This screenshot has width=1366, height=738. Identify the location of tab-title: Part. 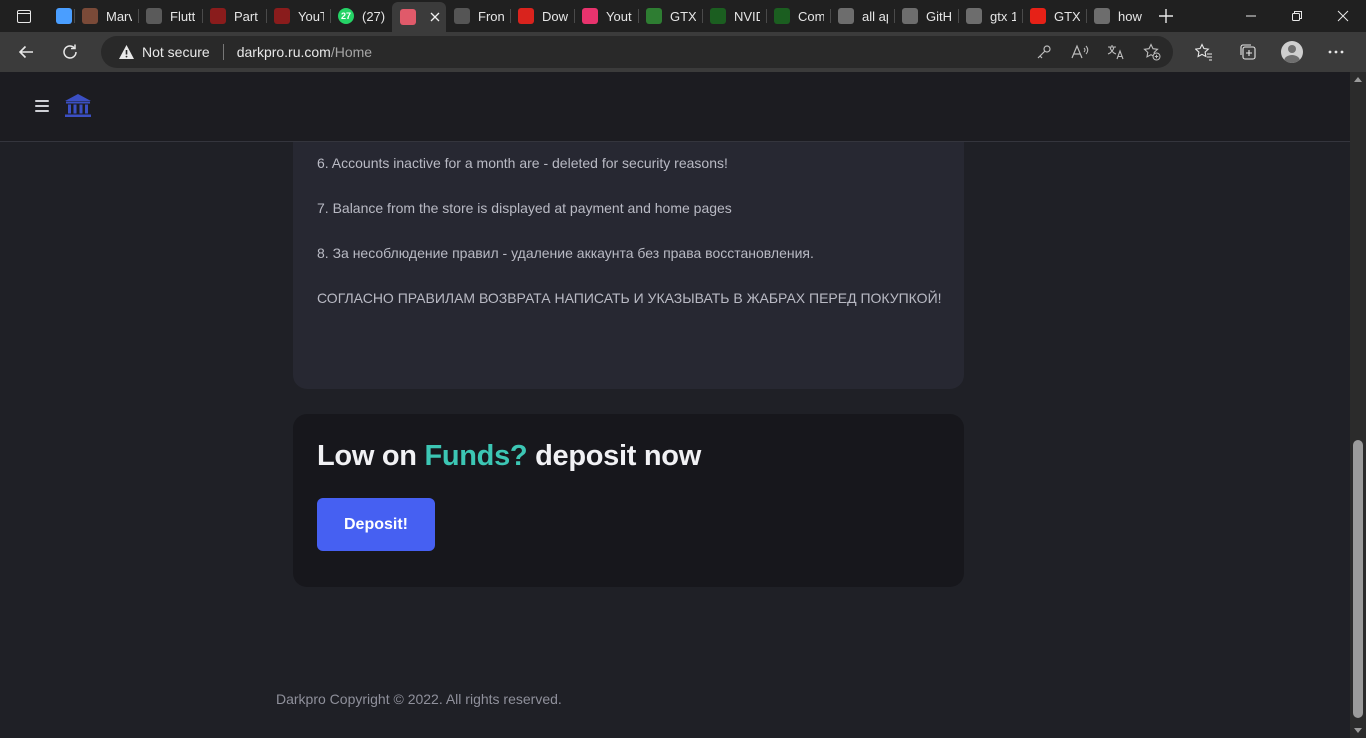
(246, 16).